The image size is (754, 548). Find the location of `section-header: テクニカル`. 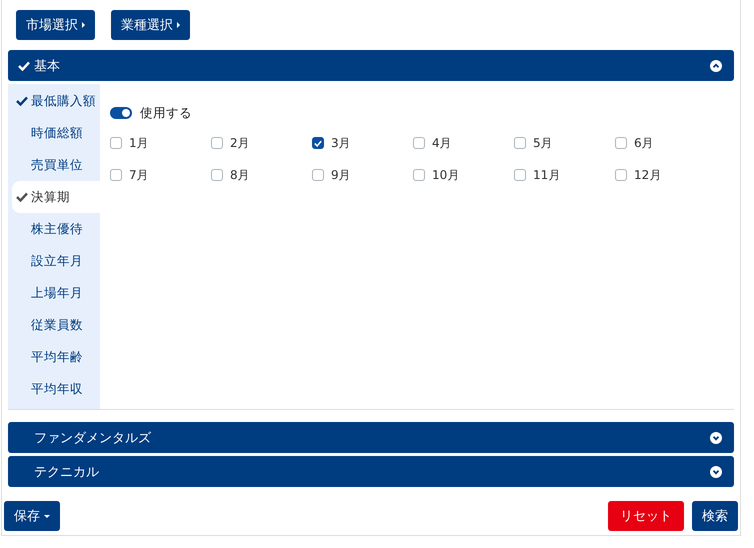

section-header: テクニカル is located at coordinates (371, 471).